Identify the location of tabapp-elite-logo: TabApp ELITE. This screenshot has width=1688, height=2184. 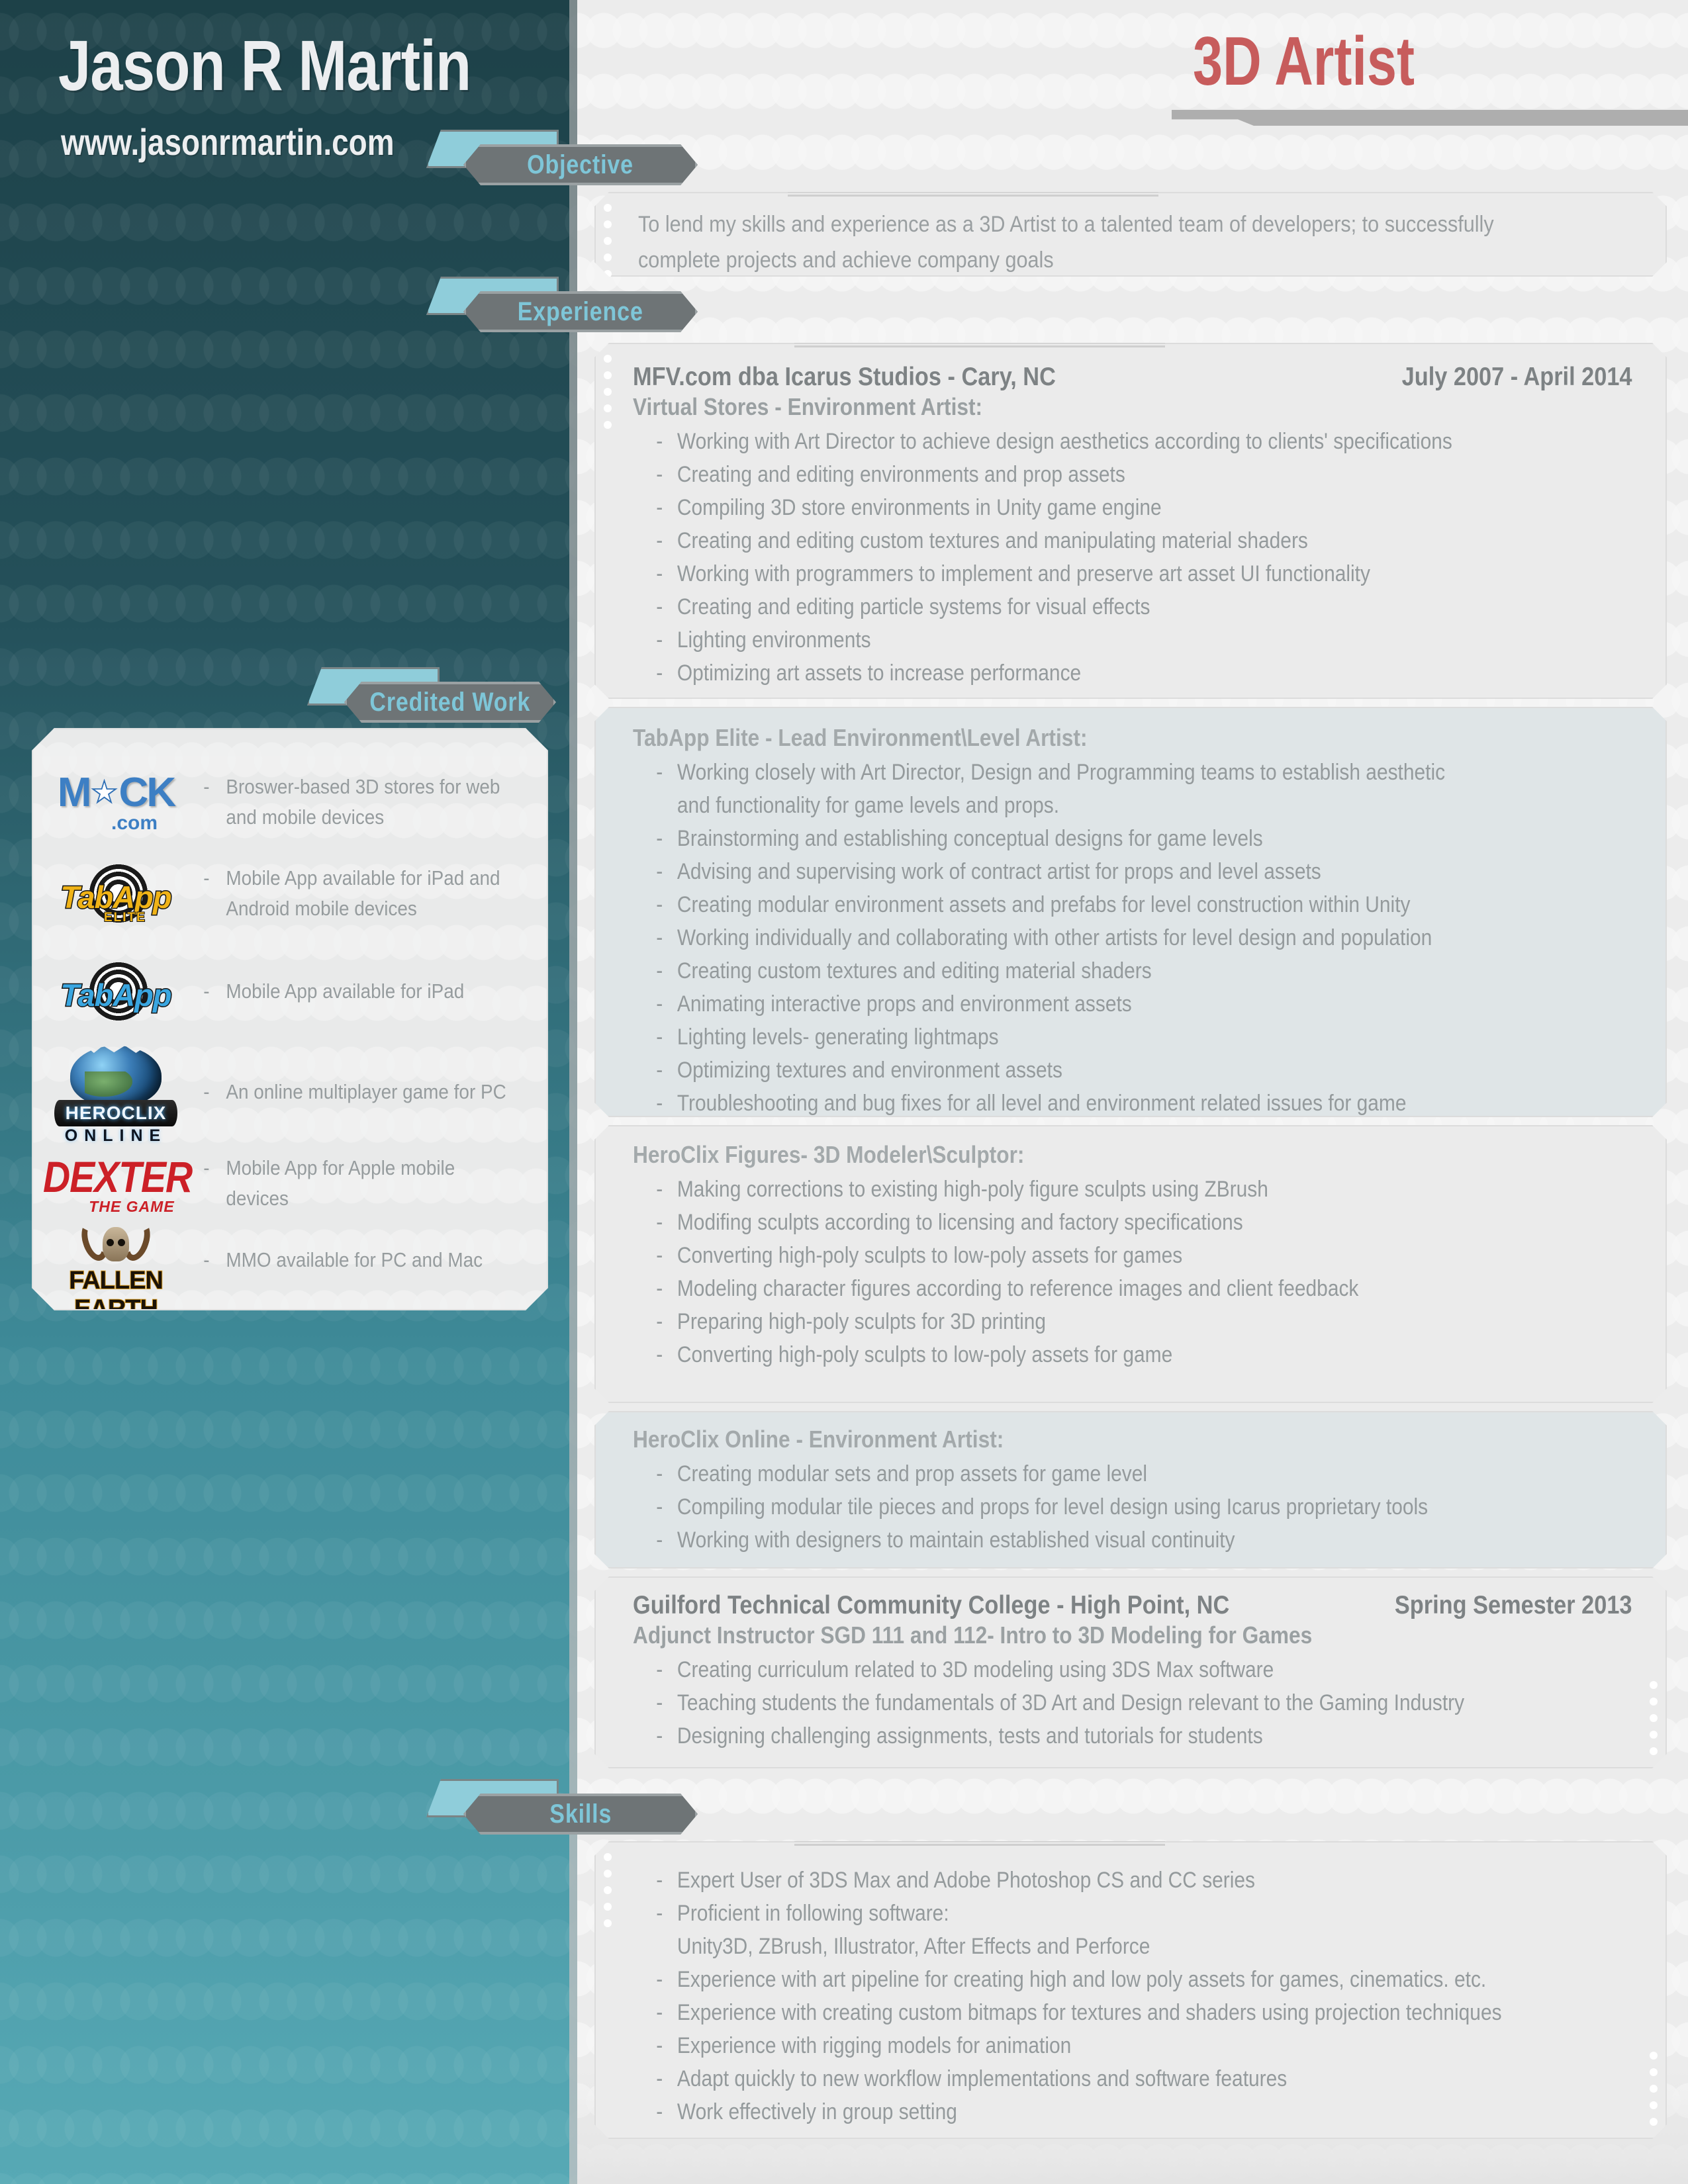
(116, 893).